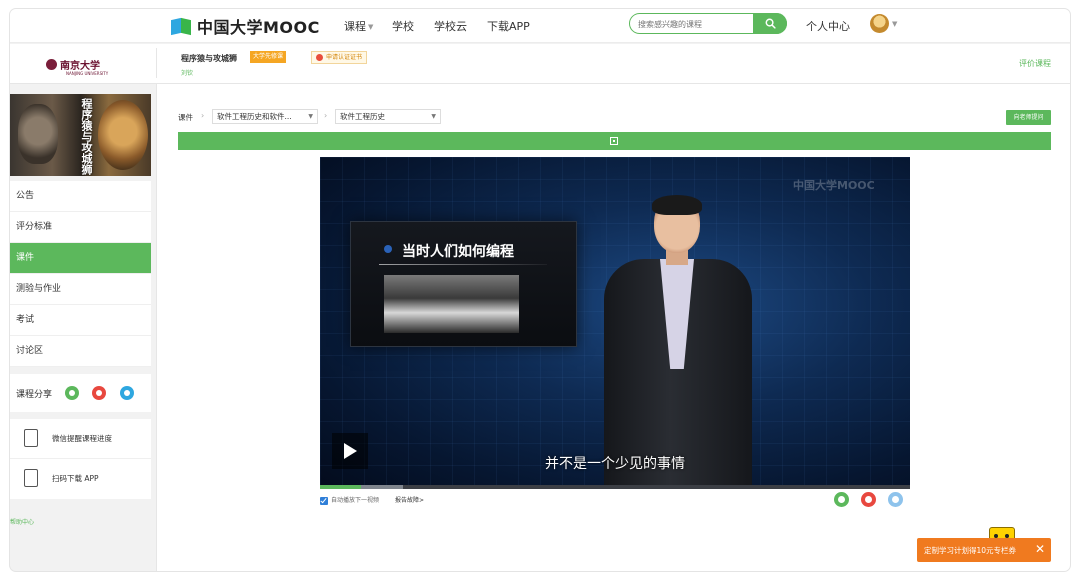  What do you see at coordinates (344, 57) in the screenshot?
I see `apply-certificate-label: 申请认证证书` at bounding box center [344, 57].